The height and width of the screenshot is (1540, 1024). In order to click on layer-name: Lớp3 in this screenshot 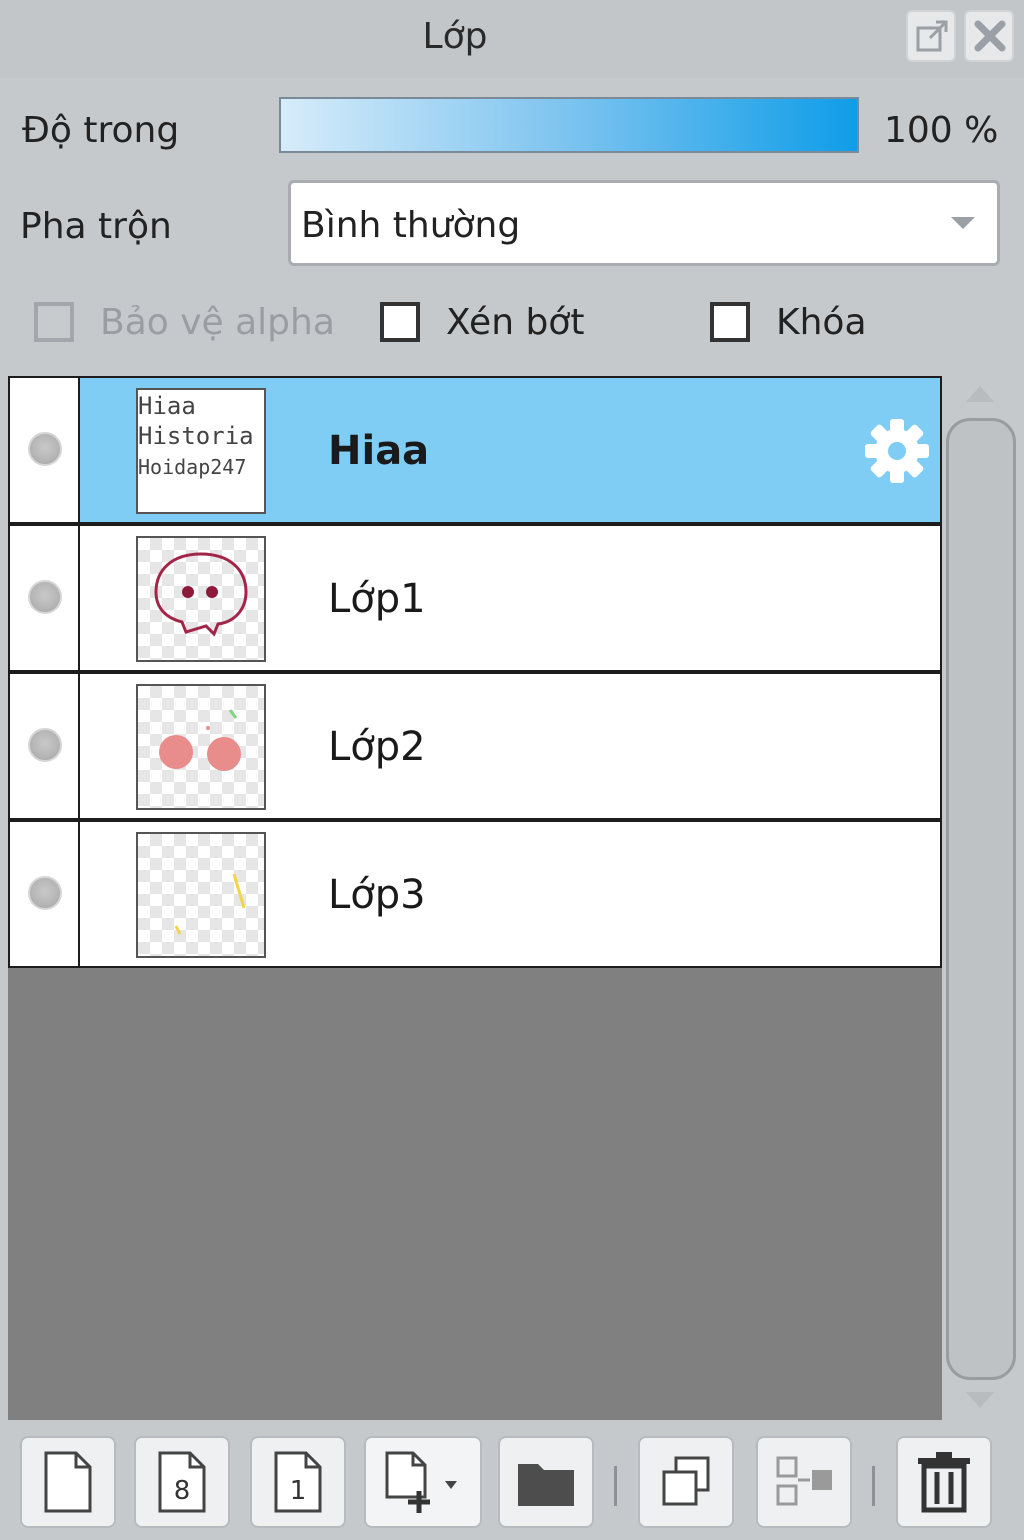, I will do `click(377, 895)`.